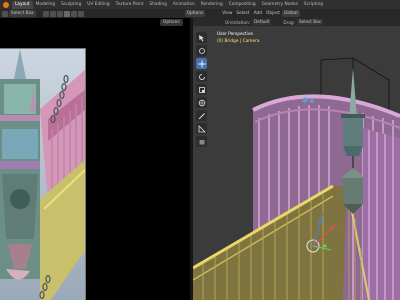 The image size is (400, 300). Describe the element at coordinates (71, 5) in the screenshot. I see `tab-sculpting: Sculpting` at that location.